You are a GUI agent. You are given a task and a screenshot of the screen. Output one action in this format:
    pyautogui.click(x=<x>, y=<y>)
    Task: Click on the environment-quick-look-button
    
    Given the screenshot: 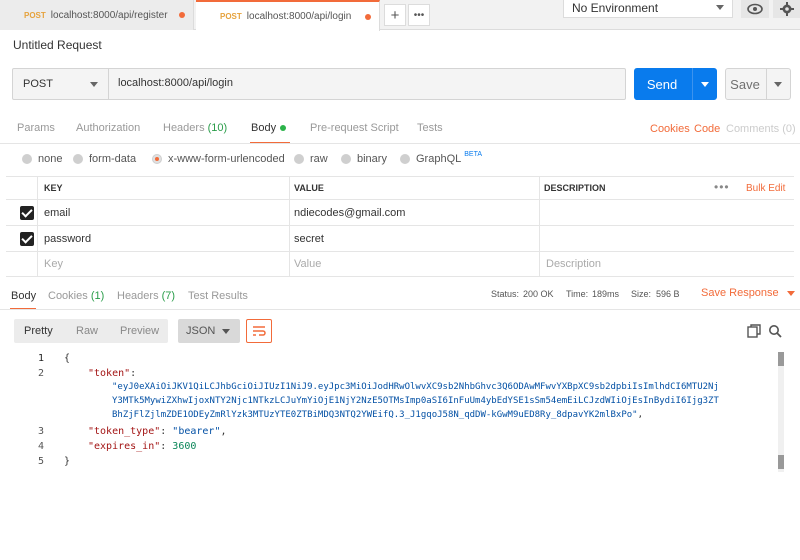 What is the action you would take?
    pyautogui.click(x=755, y=9)
    